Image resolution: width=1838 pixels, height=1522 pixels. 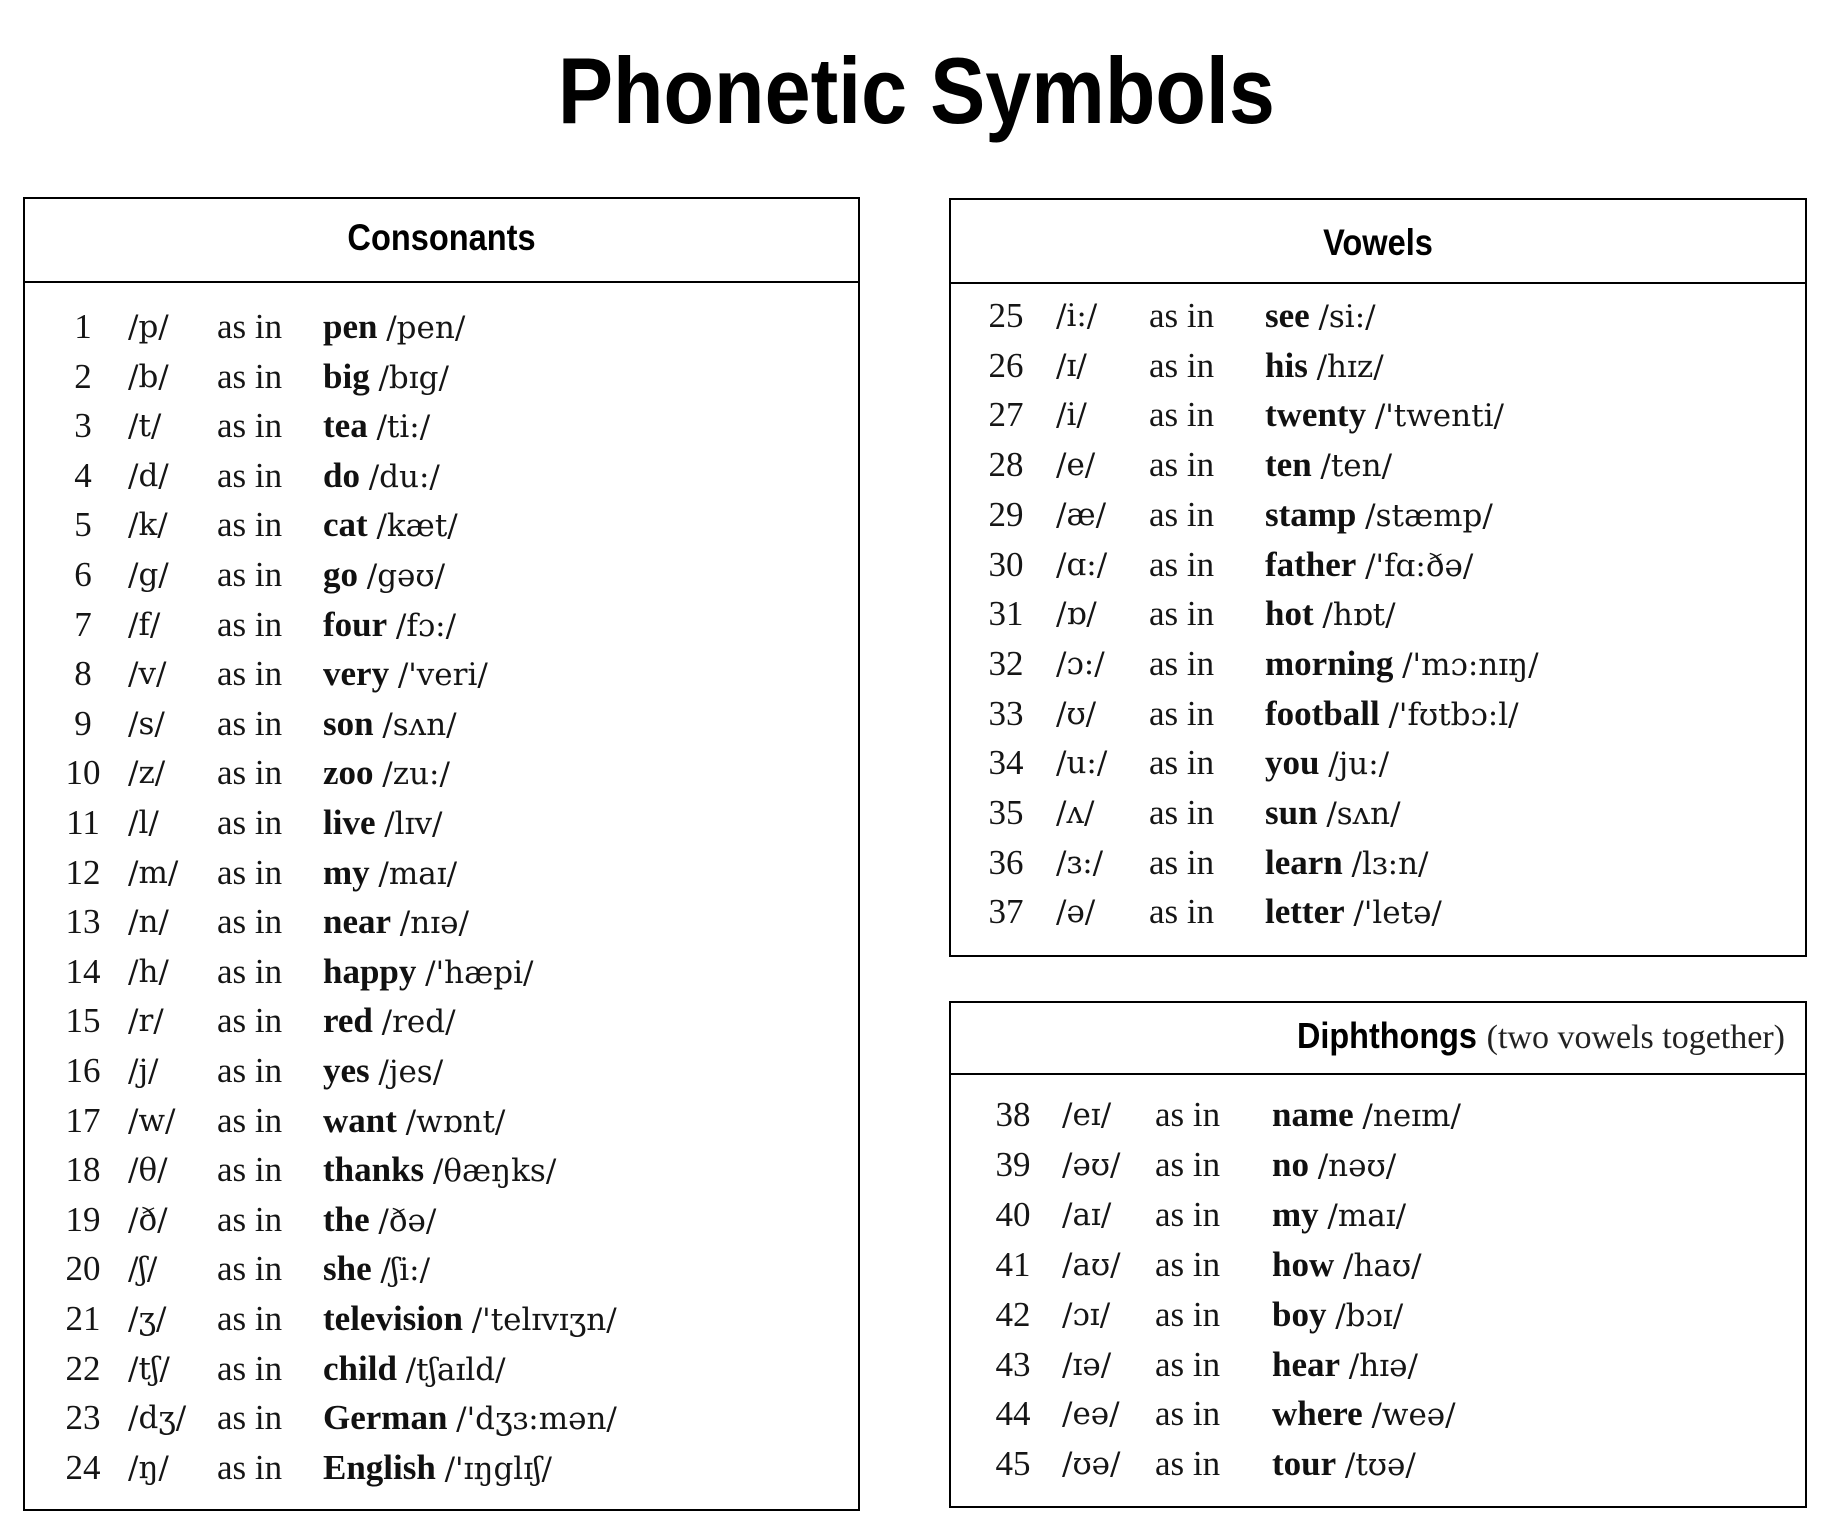 What do you see at coordinates (536, 1419) in the screenshot?
I see `example-transcription: /'dʒɜ:mən/` at bounding box center [536, 1419].